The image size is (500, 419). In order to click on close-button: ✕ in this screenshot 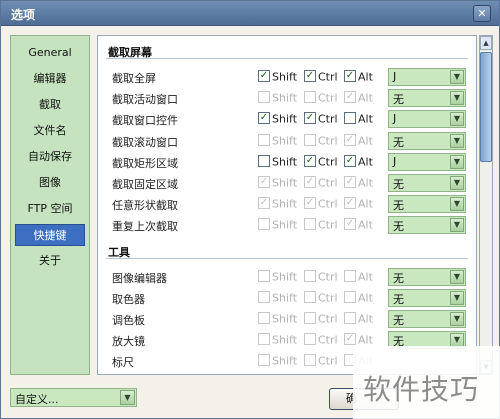, I will do `click(482, 13)`.